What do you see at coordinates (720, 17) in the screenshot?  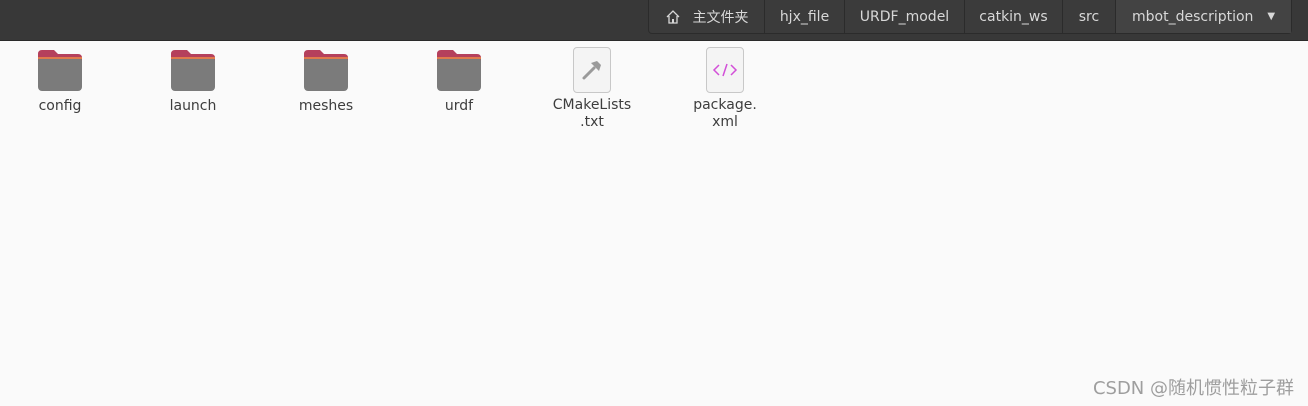 I see `breadcrumb-home-label: 主文件夹` at bounding box center [720, 17].